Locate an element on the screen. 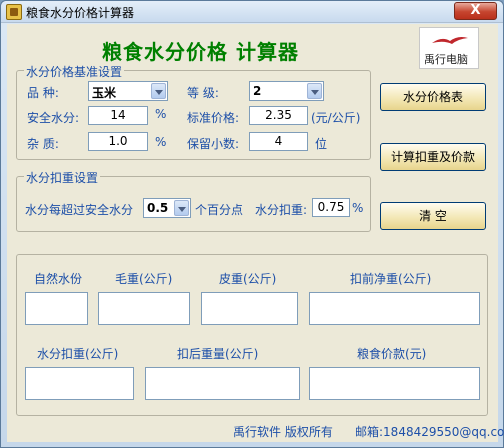 This screenshot has height=448, width=504. net-before-label: 扣前净重(公斤) is located at coordinates (391, 279).